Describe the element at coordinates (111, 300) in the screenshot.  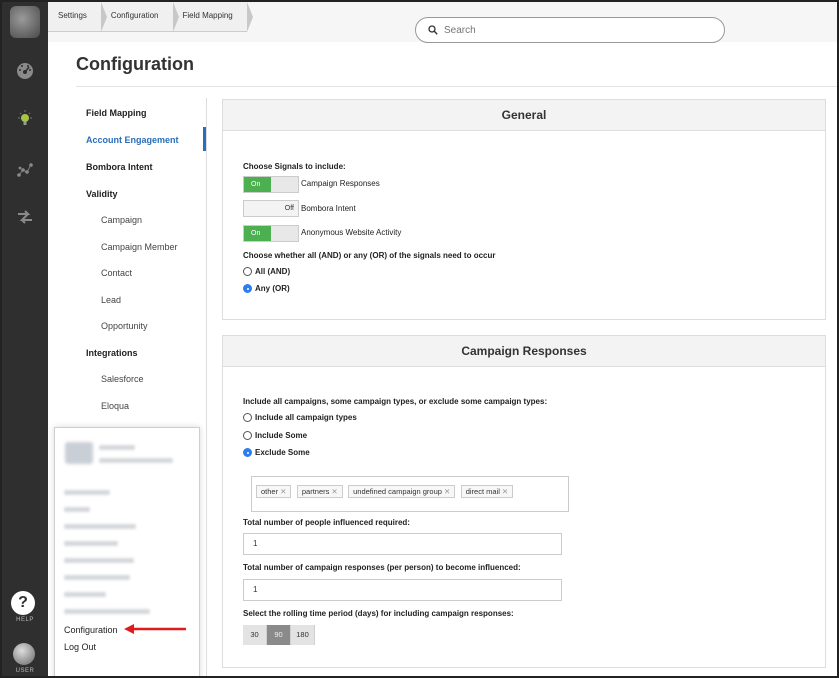
I see `subnav-item-lead: Lead` at that location.